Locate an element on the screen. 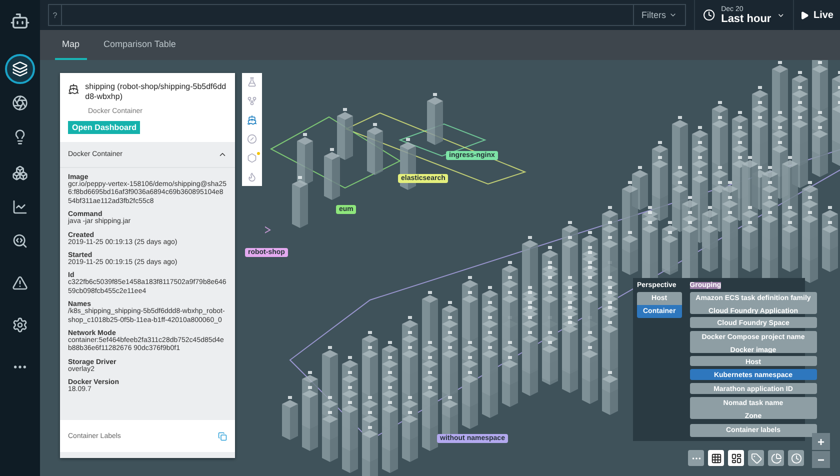 This screenshot has height=476, width=840. zoom-in-button: + is located at coordinates (821, 441).